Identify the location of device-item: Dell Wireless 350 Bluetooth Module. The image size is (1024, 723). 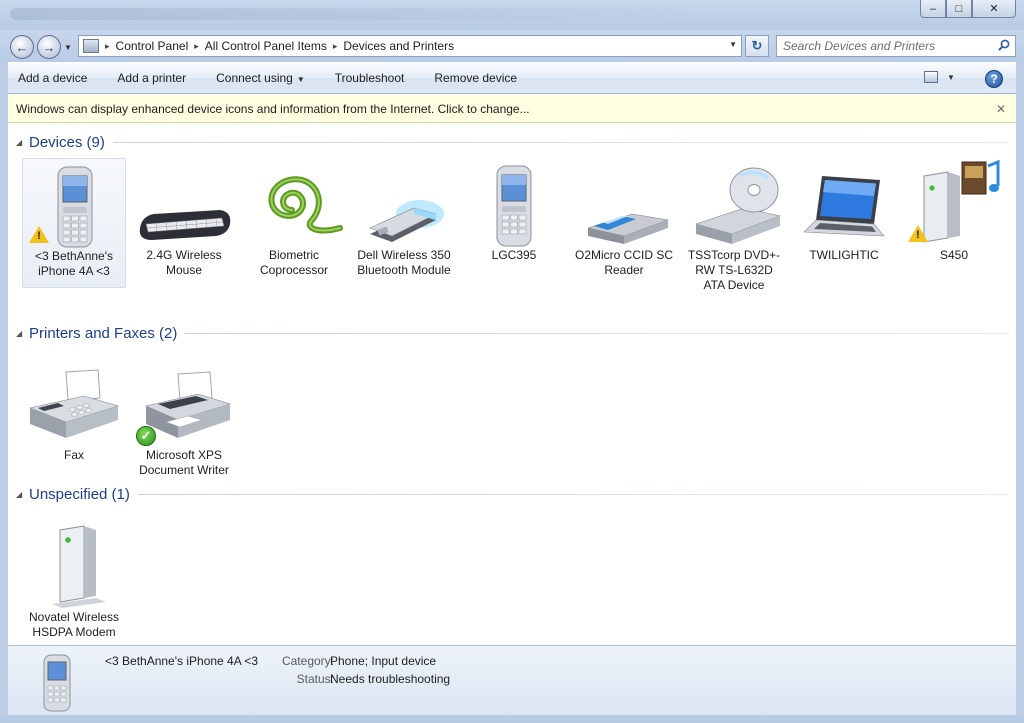
(404, 218).